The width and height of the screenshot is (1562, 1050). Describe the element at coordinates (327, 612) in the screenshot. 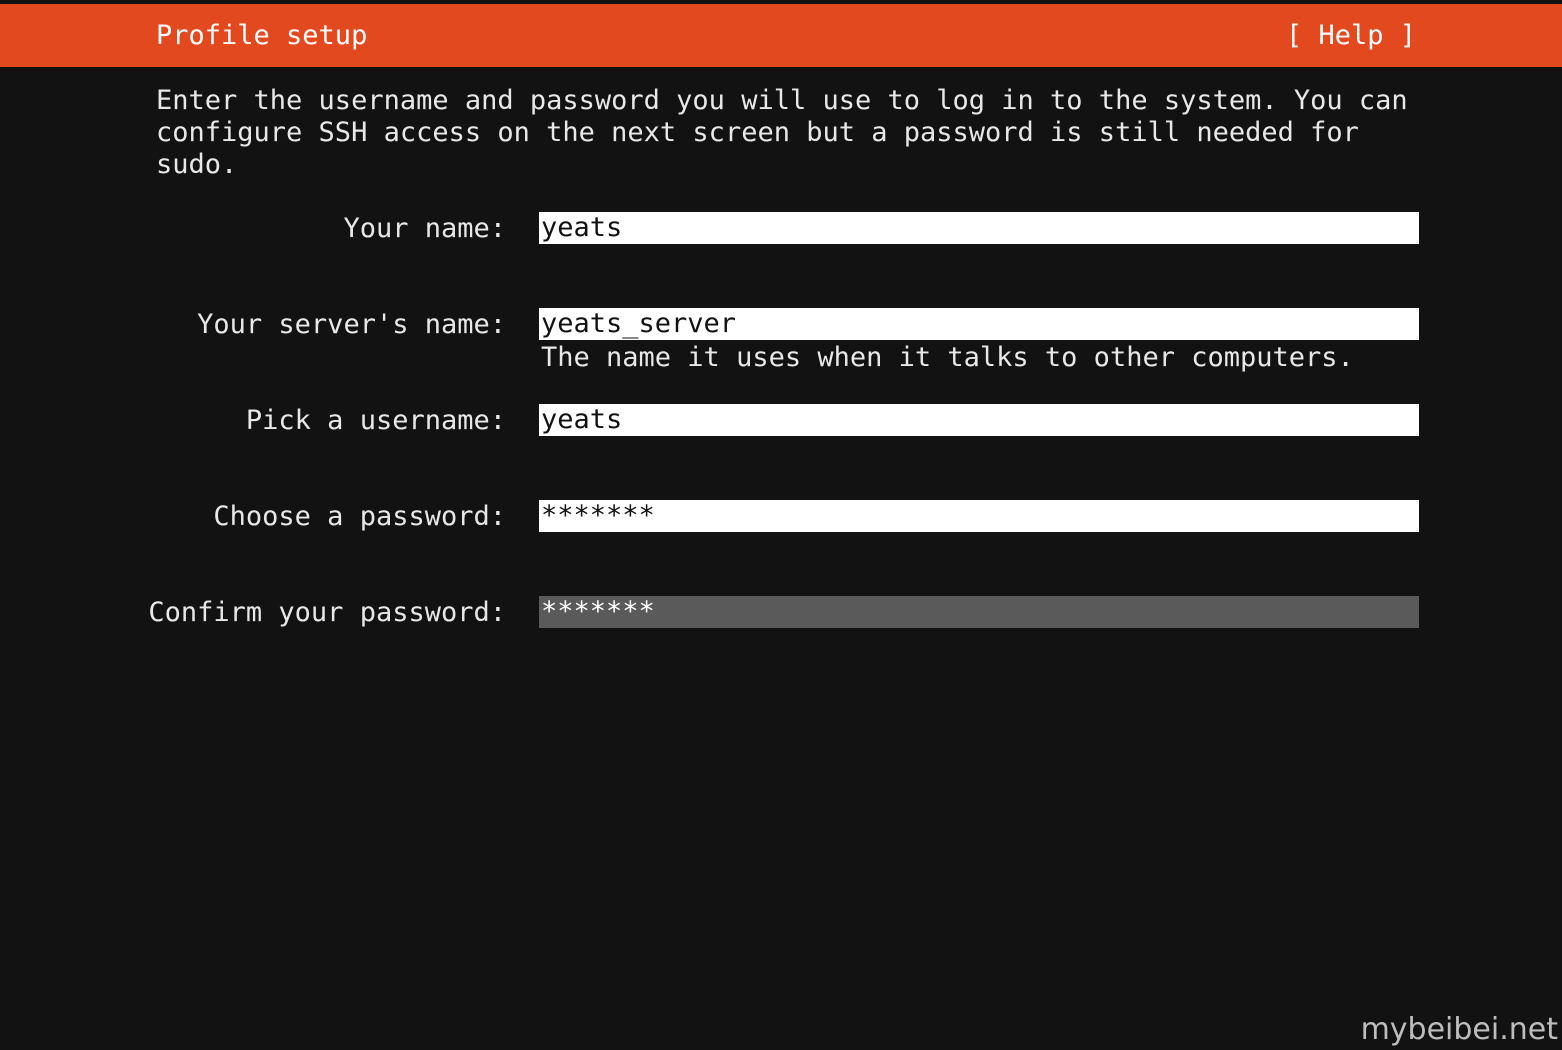

I see `confirm-password-label: Confirm your password:` at that location.